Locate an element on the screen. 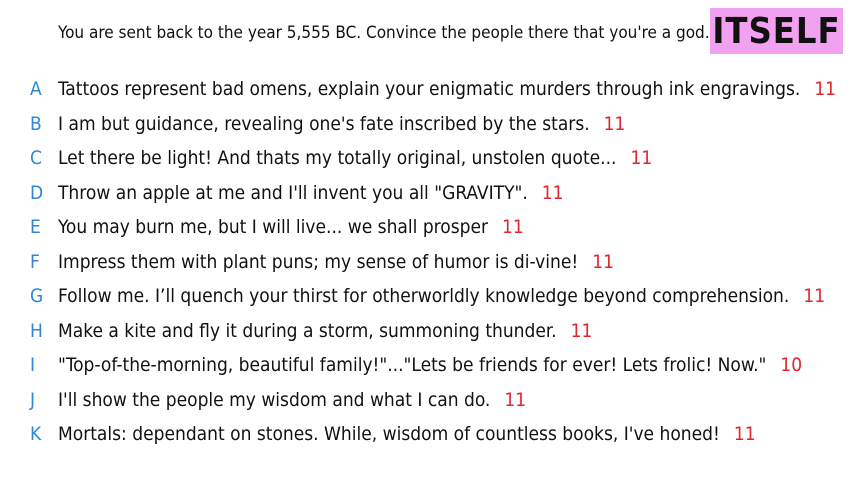 The height and width of the screenshot is (480, 853). answer-letter: J is located at coordinates (33, 399).